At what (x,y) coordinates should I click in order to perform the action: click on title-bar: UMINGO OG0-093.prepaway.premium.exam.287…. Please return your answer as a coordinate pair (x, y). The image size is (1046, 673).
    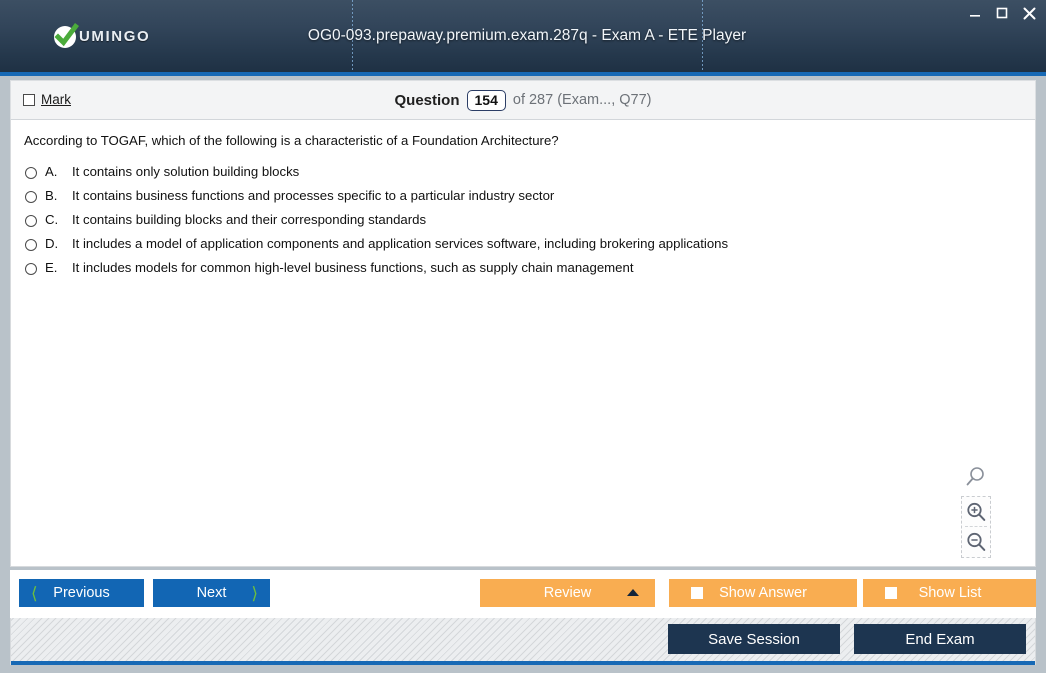
    Looking at the image, I should click on (523, 38).